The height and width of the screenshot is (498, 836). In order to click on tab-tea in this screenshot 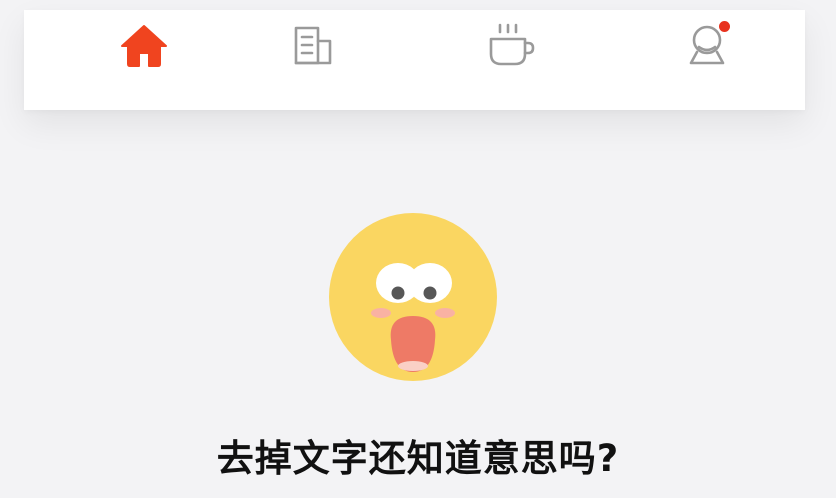, I will do `click(511, 45)`.